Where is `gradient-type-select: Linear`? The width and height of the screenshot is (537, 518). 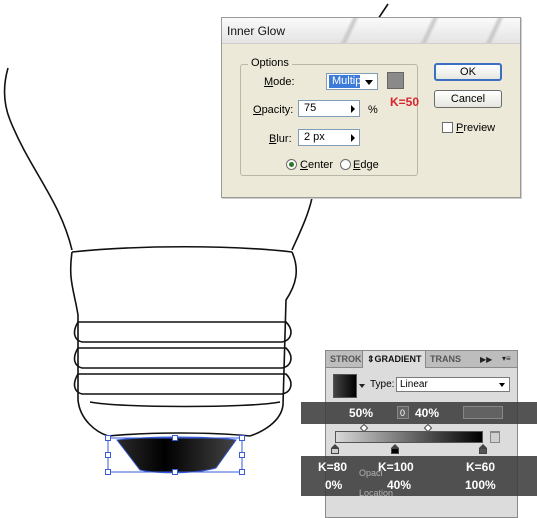 gradient-type-select: Linear is located at coordinates (453, 384).